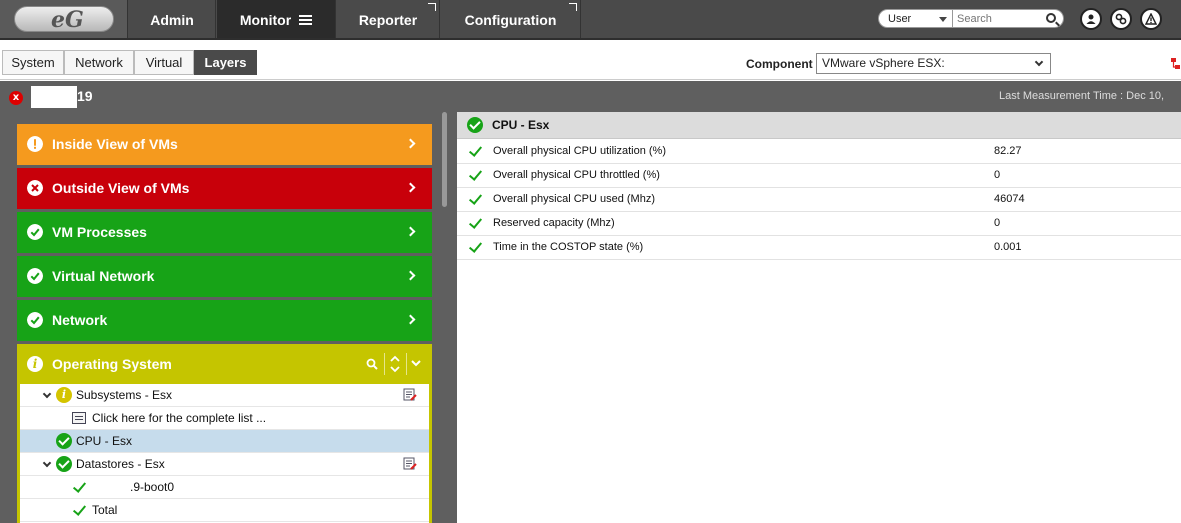 The width and height of the screenshot is (1181, 523). What do you see at coordinates (388, 19) in the screenshot?
I see `nav-reporter: Reporter` at bounding box center [388, 19].